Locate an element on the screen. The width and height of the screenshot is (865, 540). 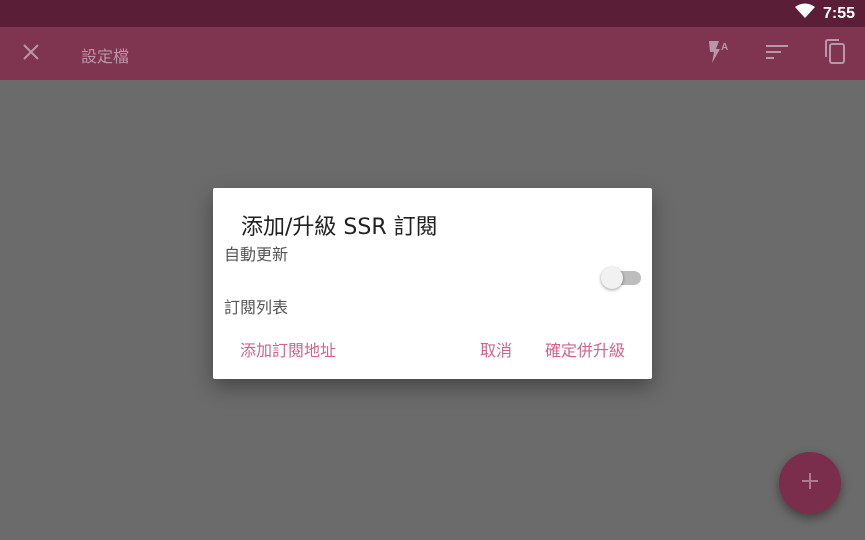
switch-thumb is located at coordinates (612, 278).